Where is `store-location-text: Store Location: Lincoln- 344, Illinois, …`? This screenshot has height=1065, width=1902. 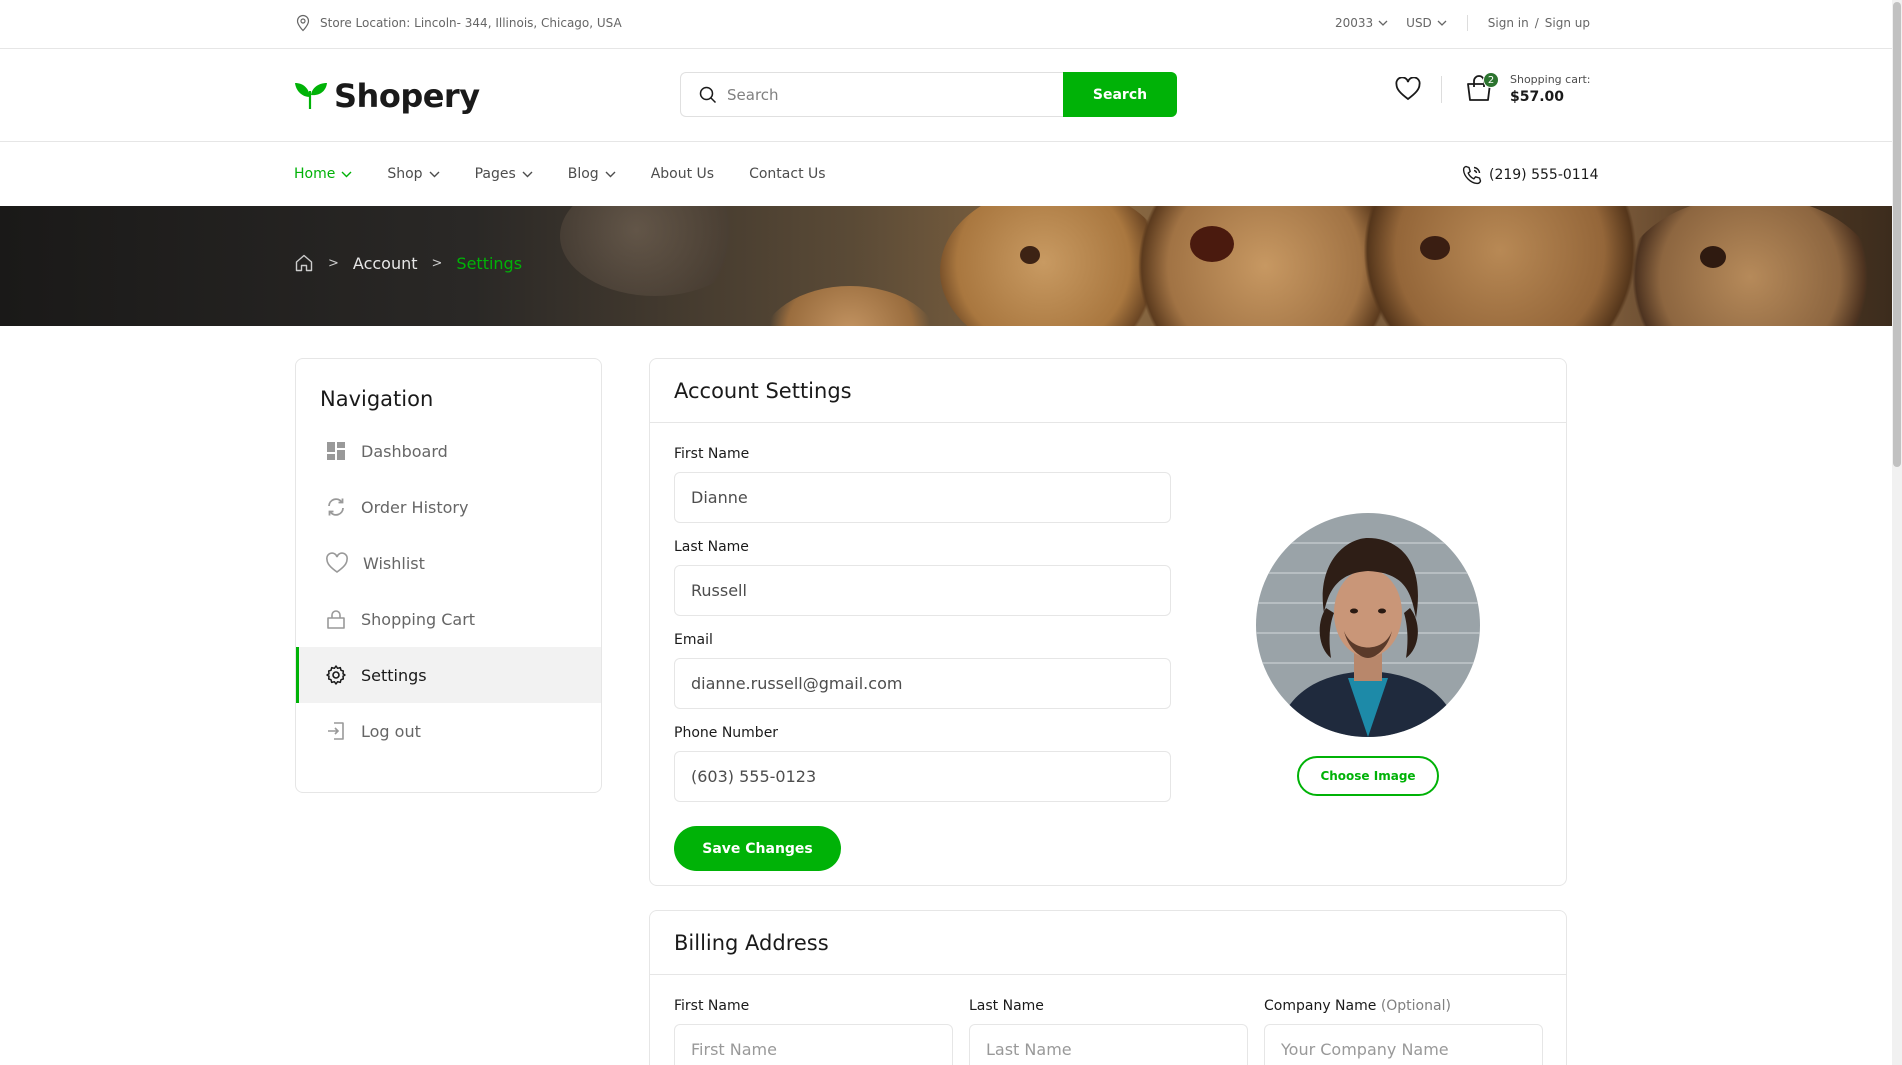
store-location-text: Store Location: Lincoln- 344, Illinois, … is located at coordinates (471, 23).